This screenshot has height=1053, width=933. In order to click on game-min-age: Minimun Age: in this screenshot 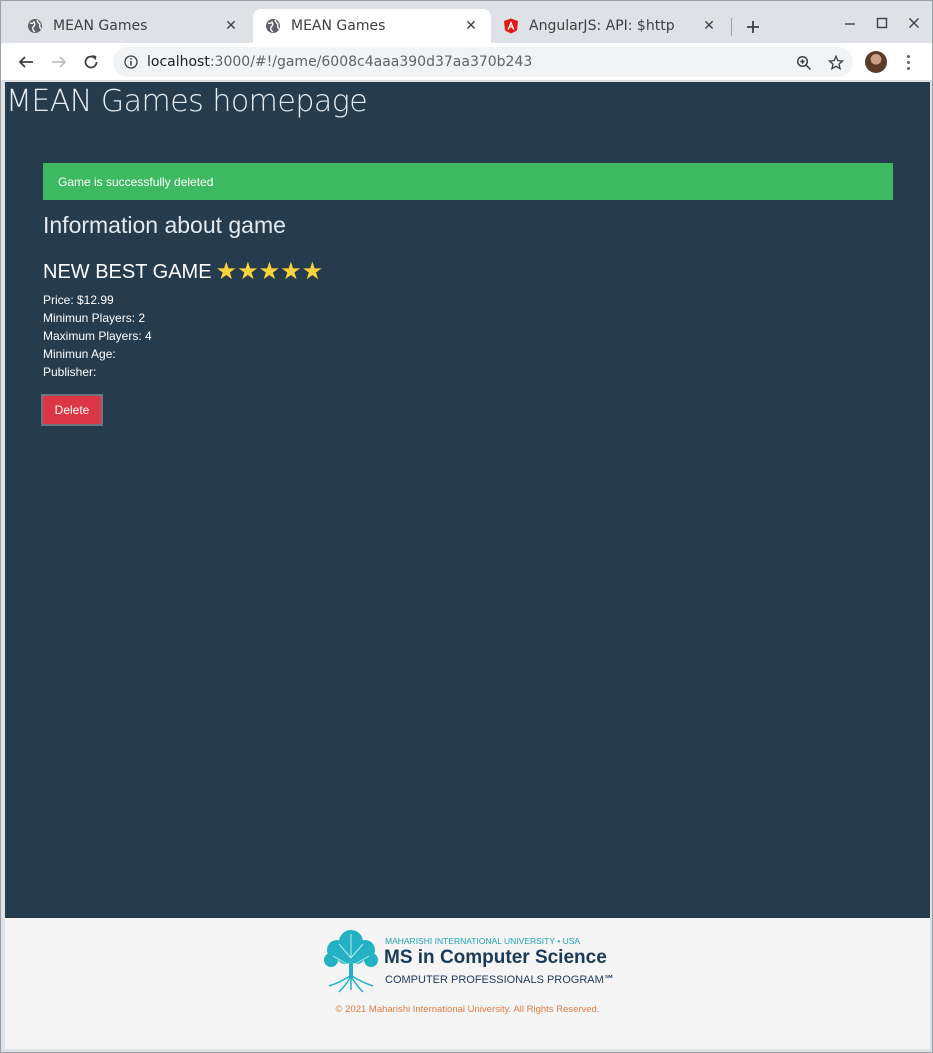, I will do `click(79, 354)`.